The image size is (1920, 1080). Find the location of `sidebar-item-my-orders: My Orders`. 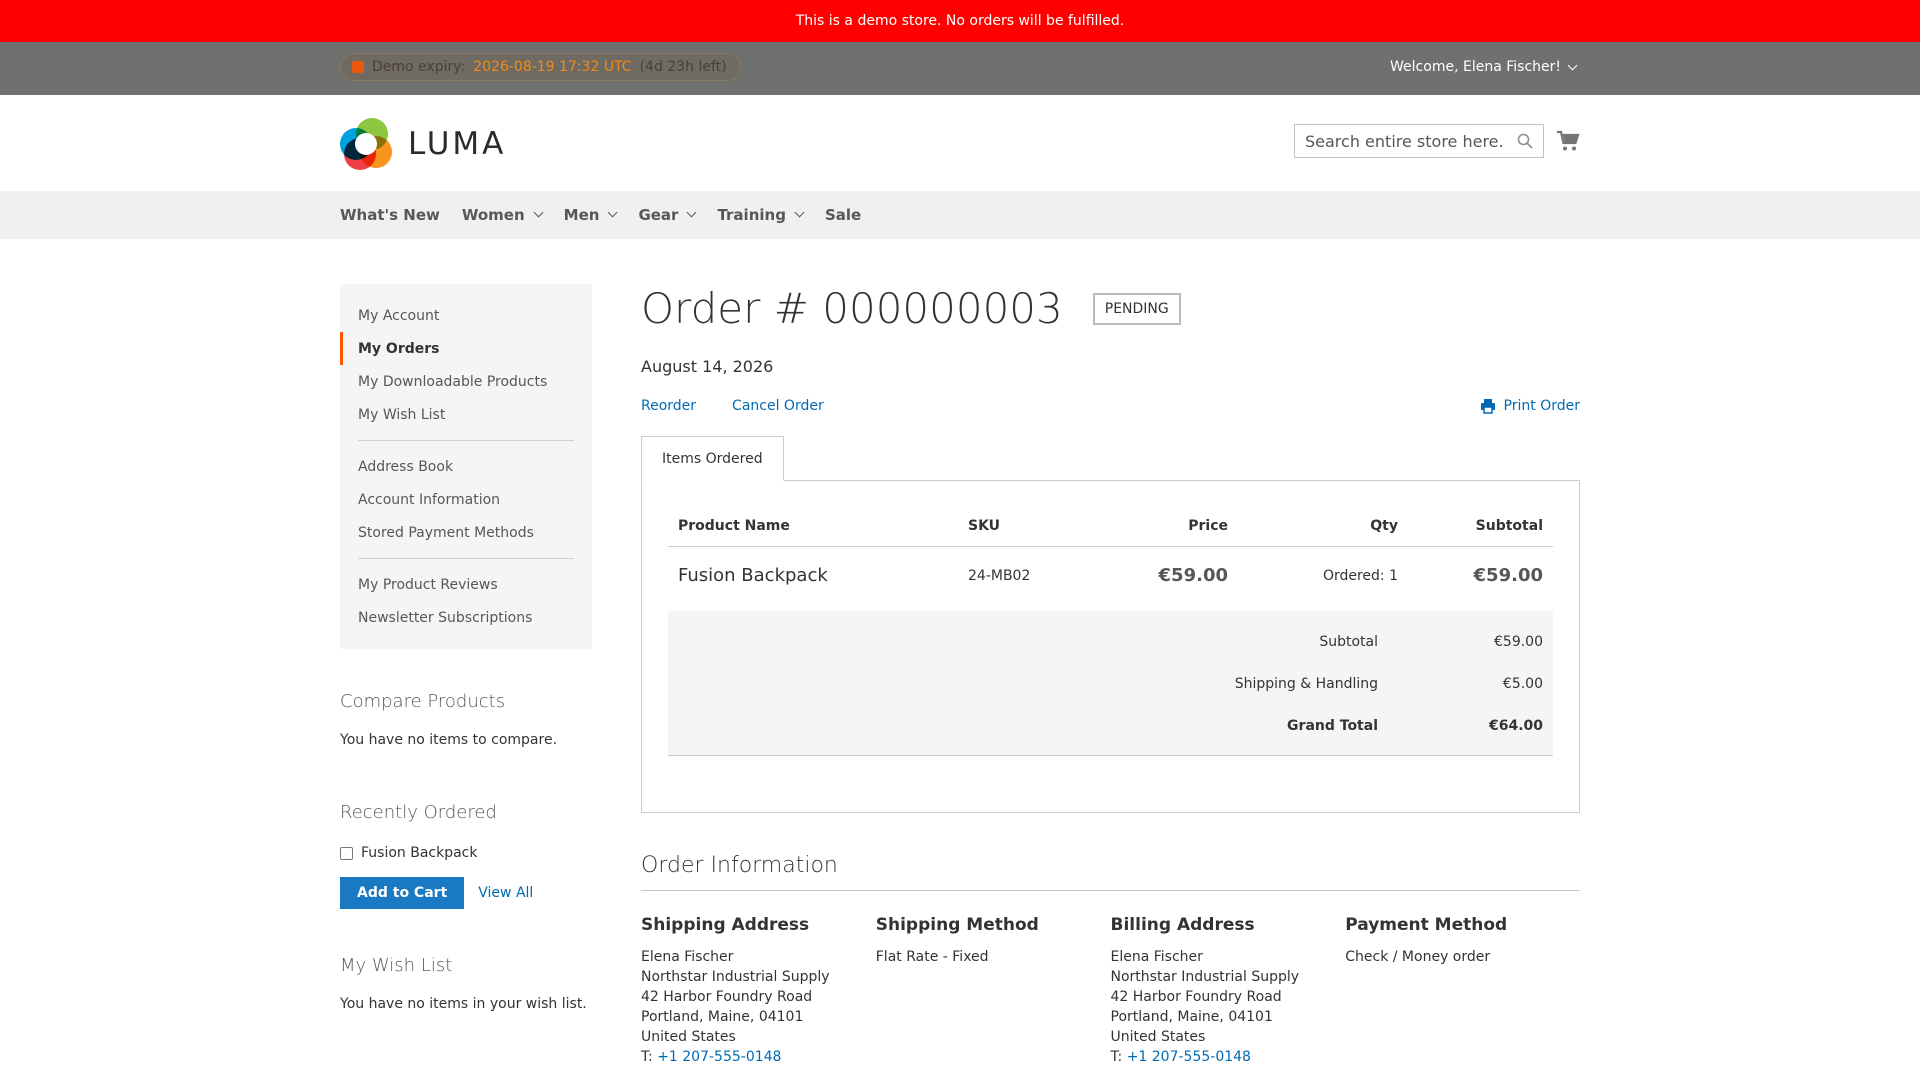

sidebar-item-my-orders: My Orders is located at coordinates (466, 348).